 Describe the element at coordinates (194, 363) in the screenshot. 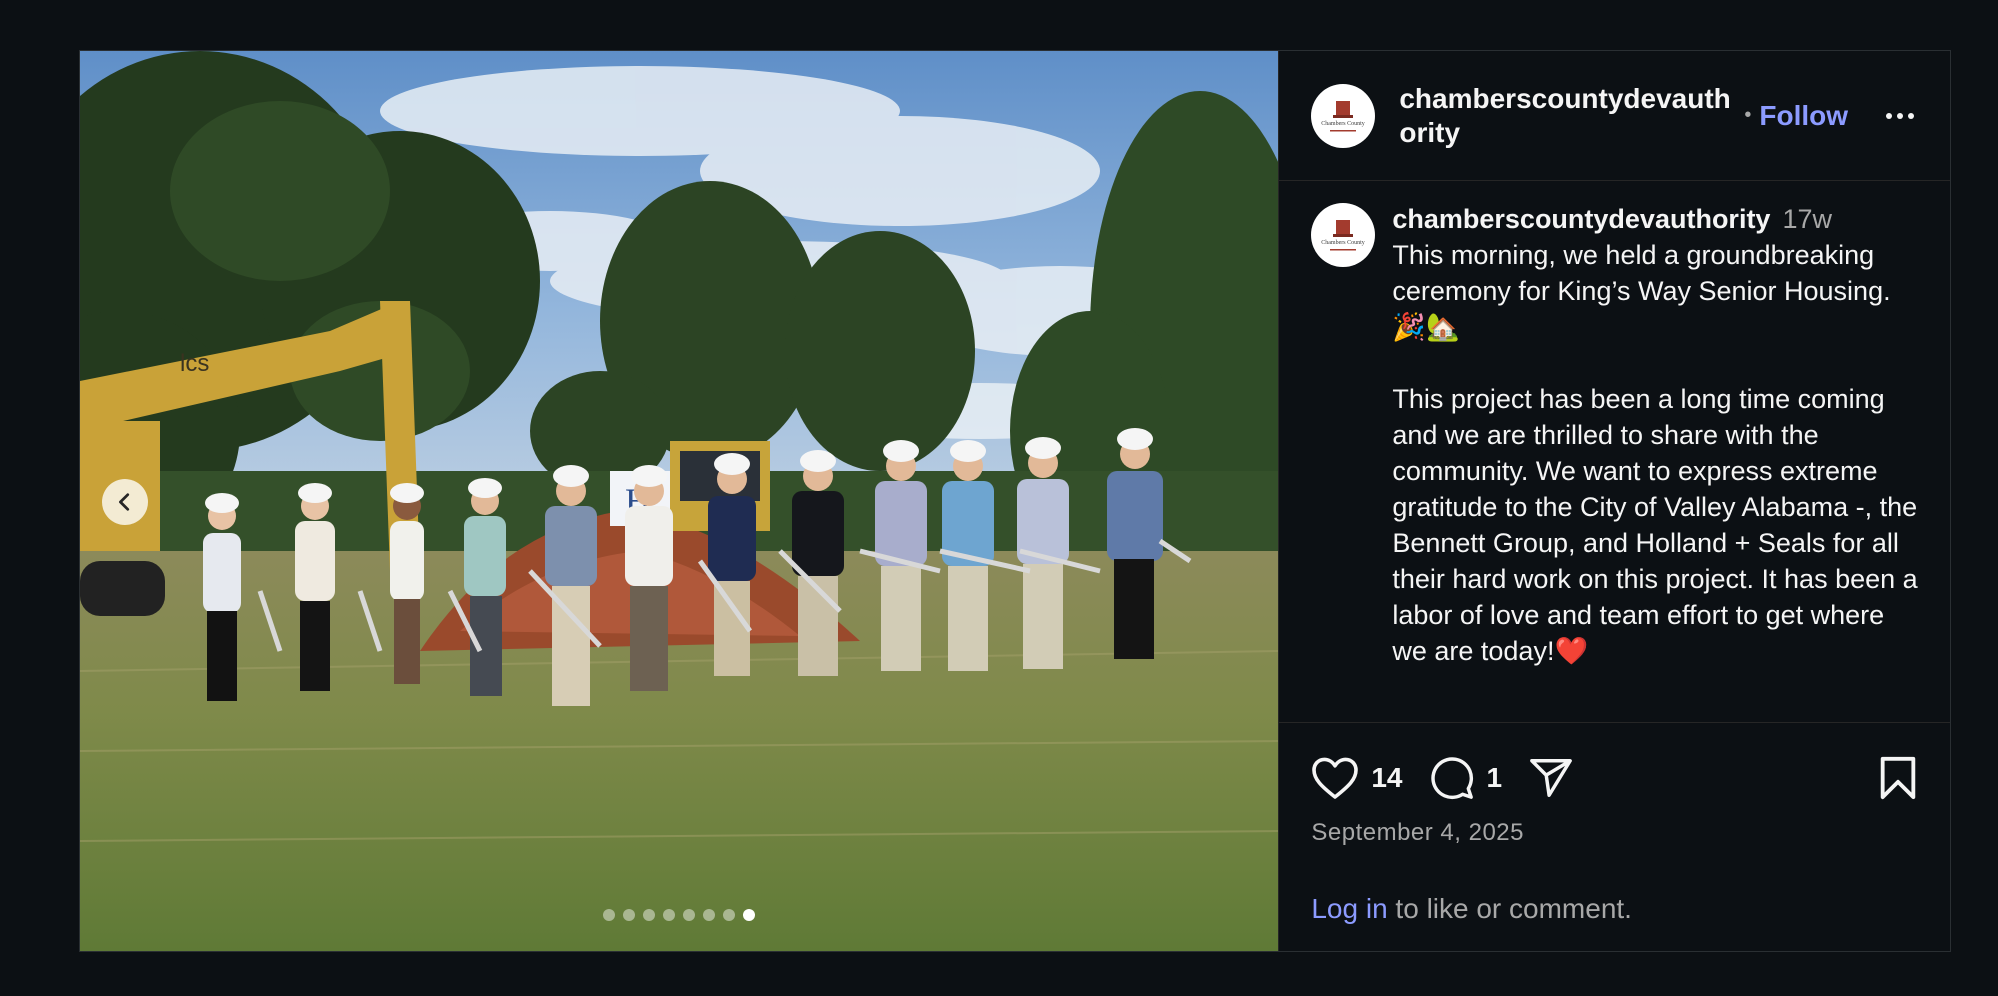

I see `excavator-logo: lcs` at that location.